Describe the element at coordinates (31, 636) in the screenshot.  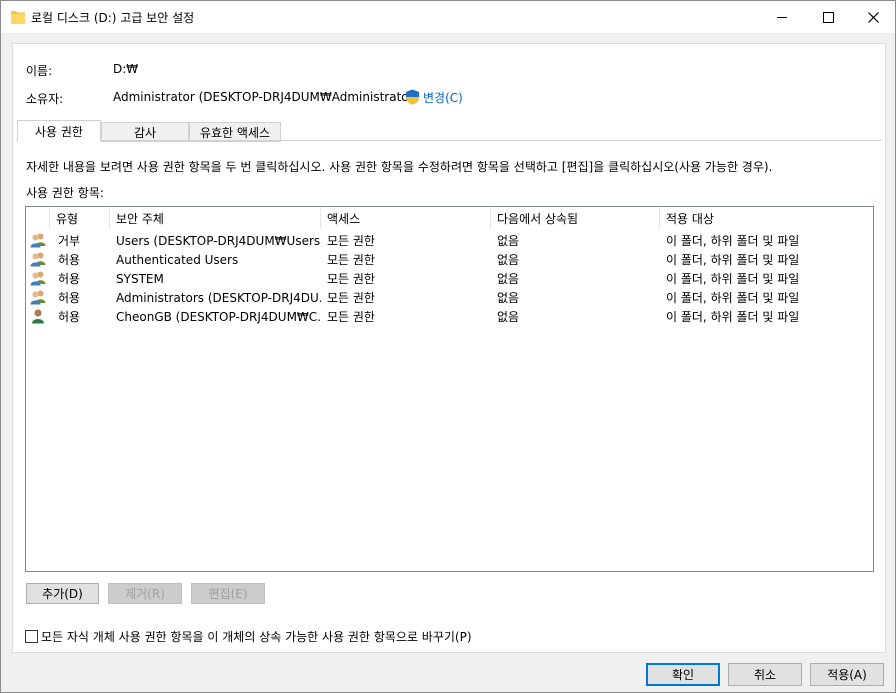
I see `replace-permissions-checkbox` at that location.